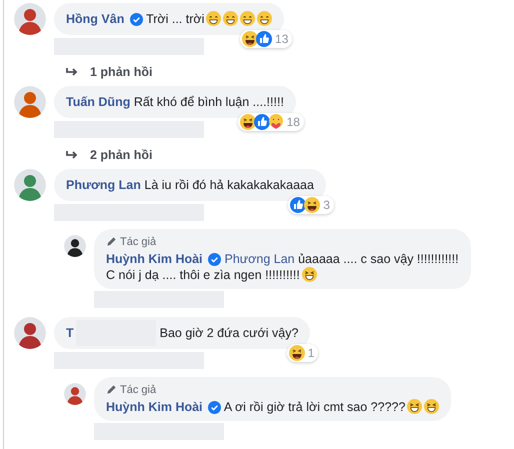 Image resolution: width=514 pixels, height=449 pixels. I want to click on author-name: Hồng Vân, so click(95, 19).